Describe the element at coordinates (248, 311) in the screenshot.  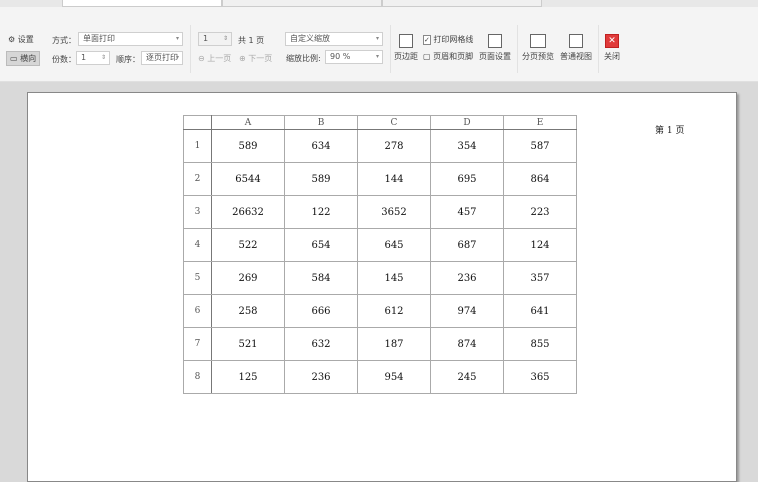
I see `cell: 258` at that location.